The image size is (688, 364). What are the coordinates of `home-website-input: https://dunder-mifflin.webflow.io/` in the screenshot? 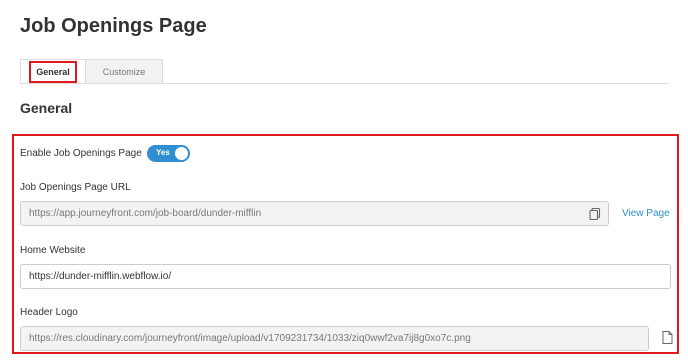 It's located at (345, 276).